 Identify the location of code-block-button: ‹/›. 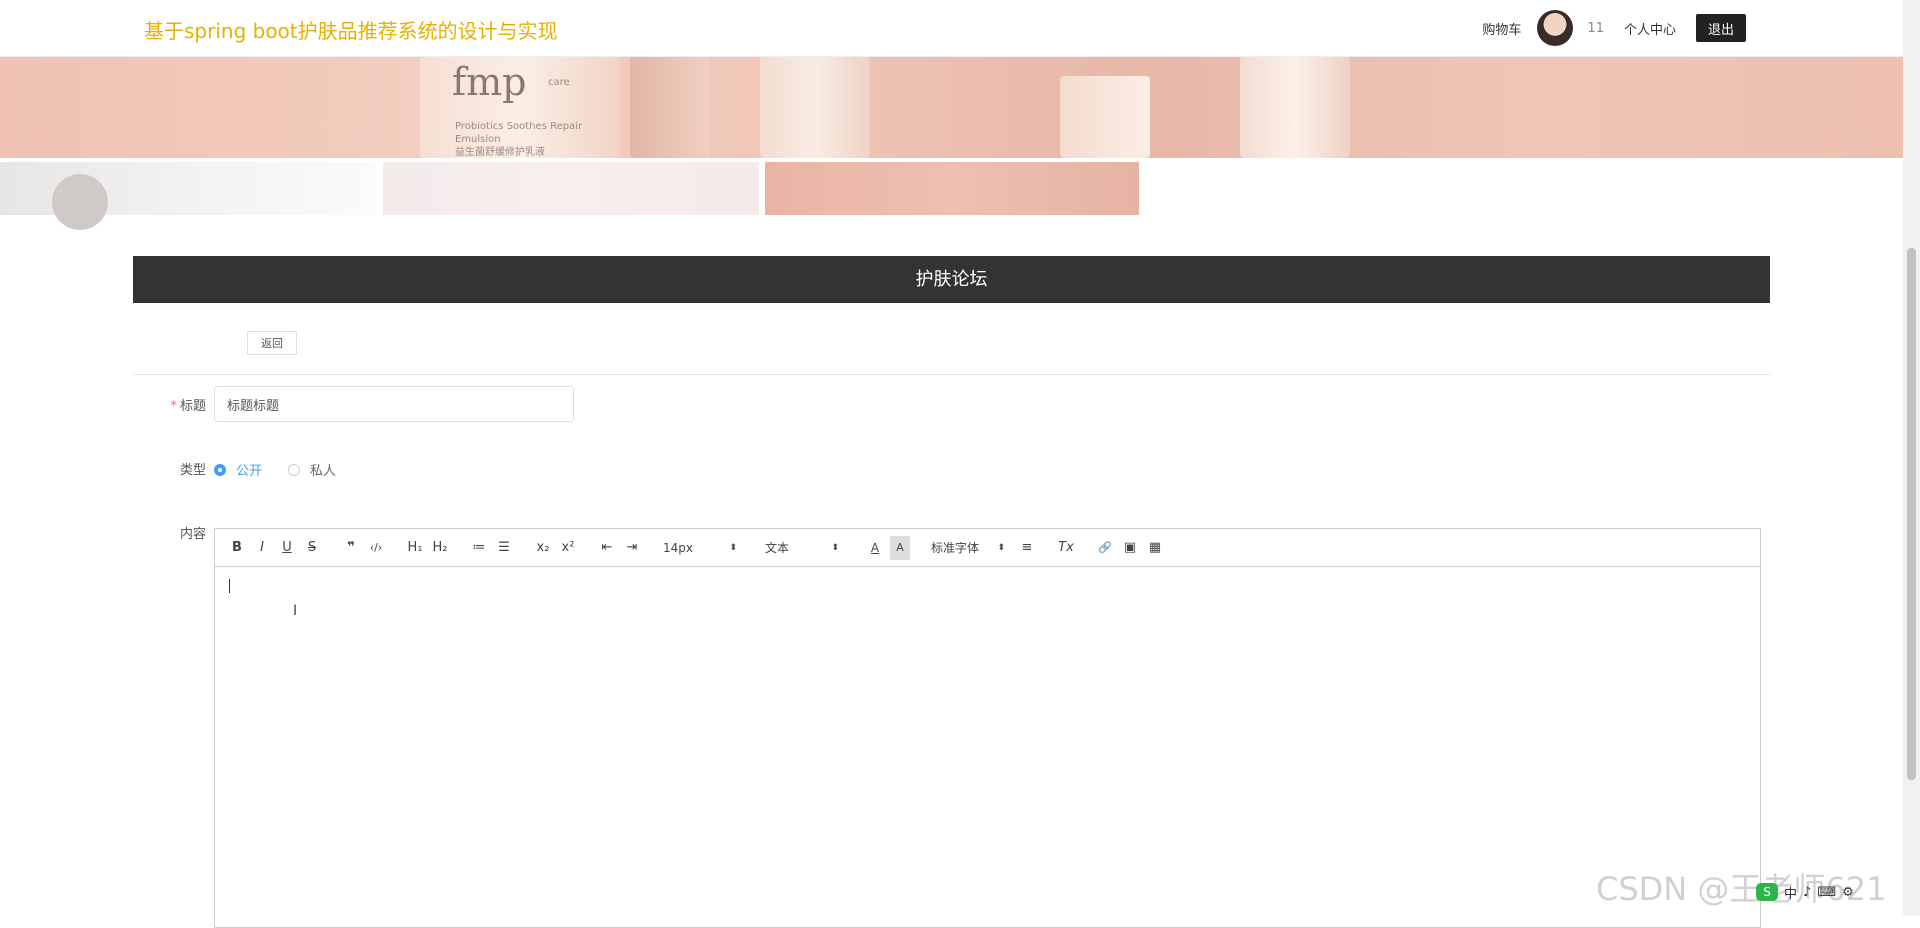
(376, 548).